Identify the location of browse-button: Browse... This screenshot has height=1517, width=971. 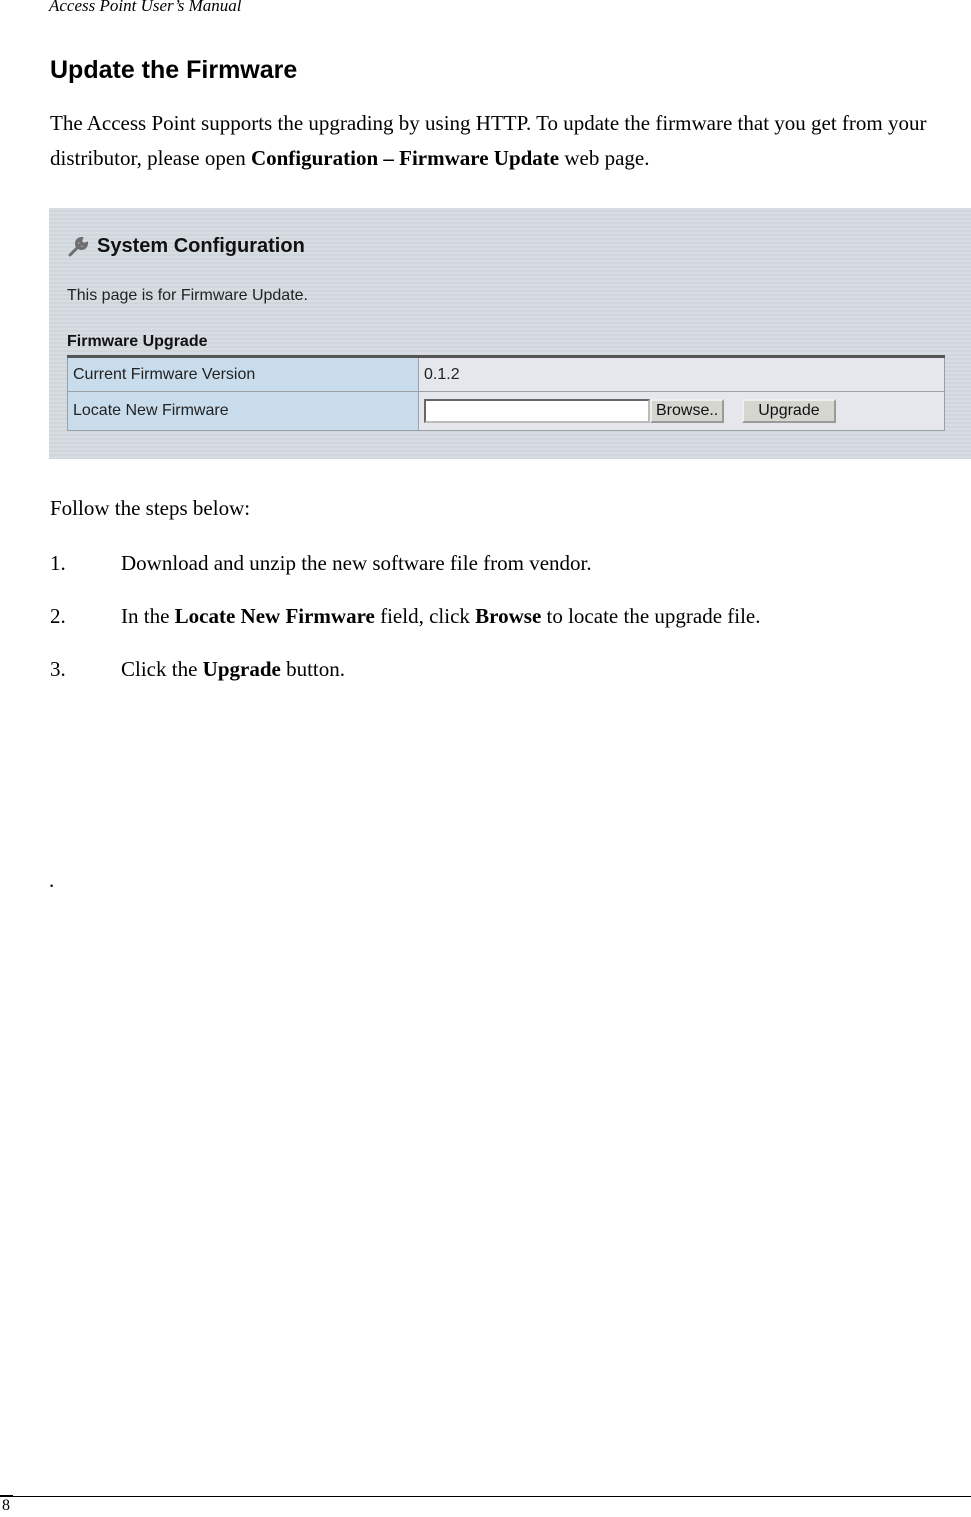
(687, 411).